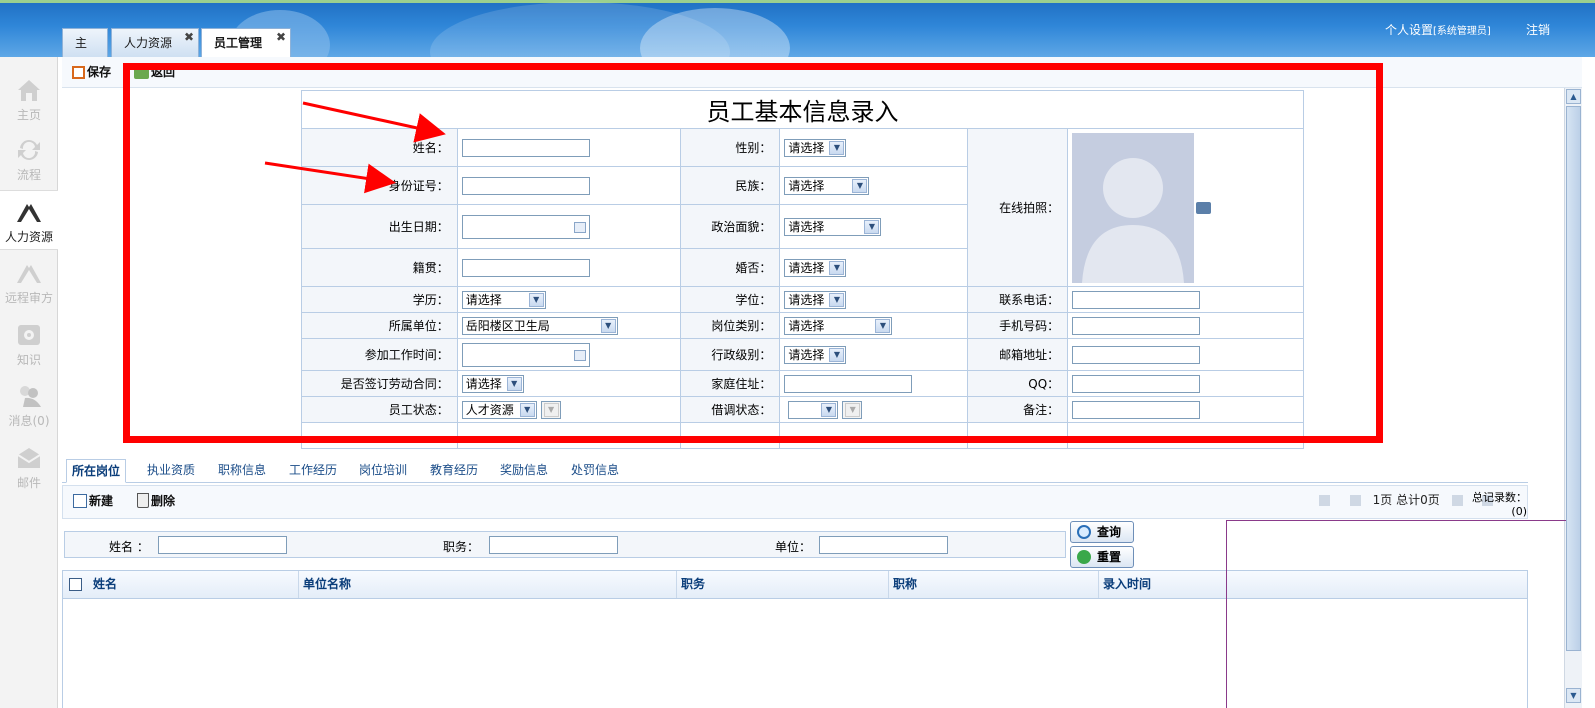  What do you see at coordinates (242, 471) in the screenshot?
I see `tab-title-info: 职称信息` at bounding box center [242, 471].